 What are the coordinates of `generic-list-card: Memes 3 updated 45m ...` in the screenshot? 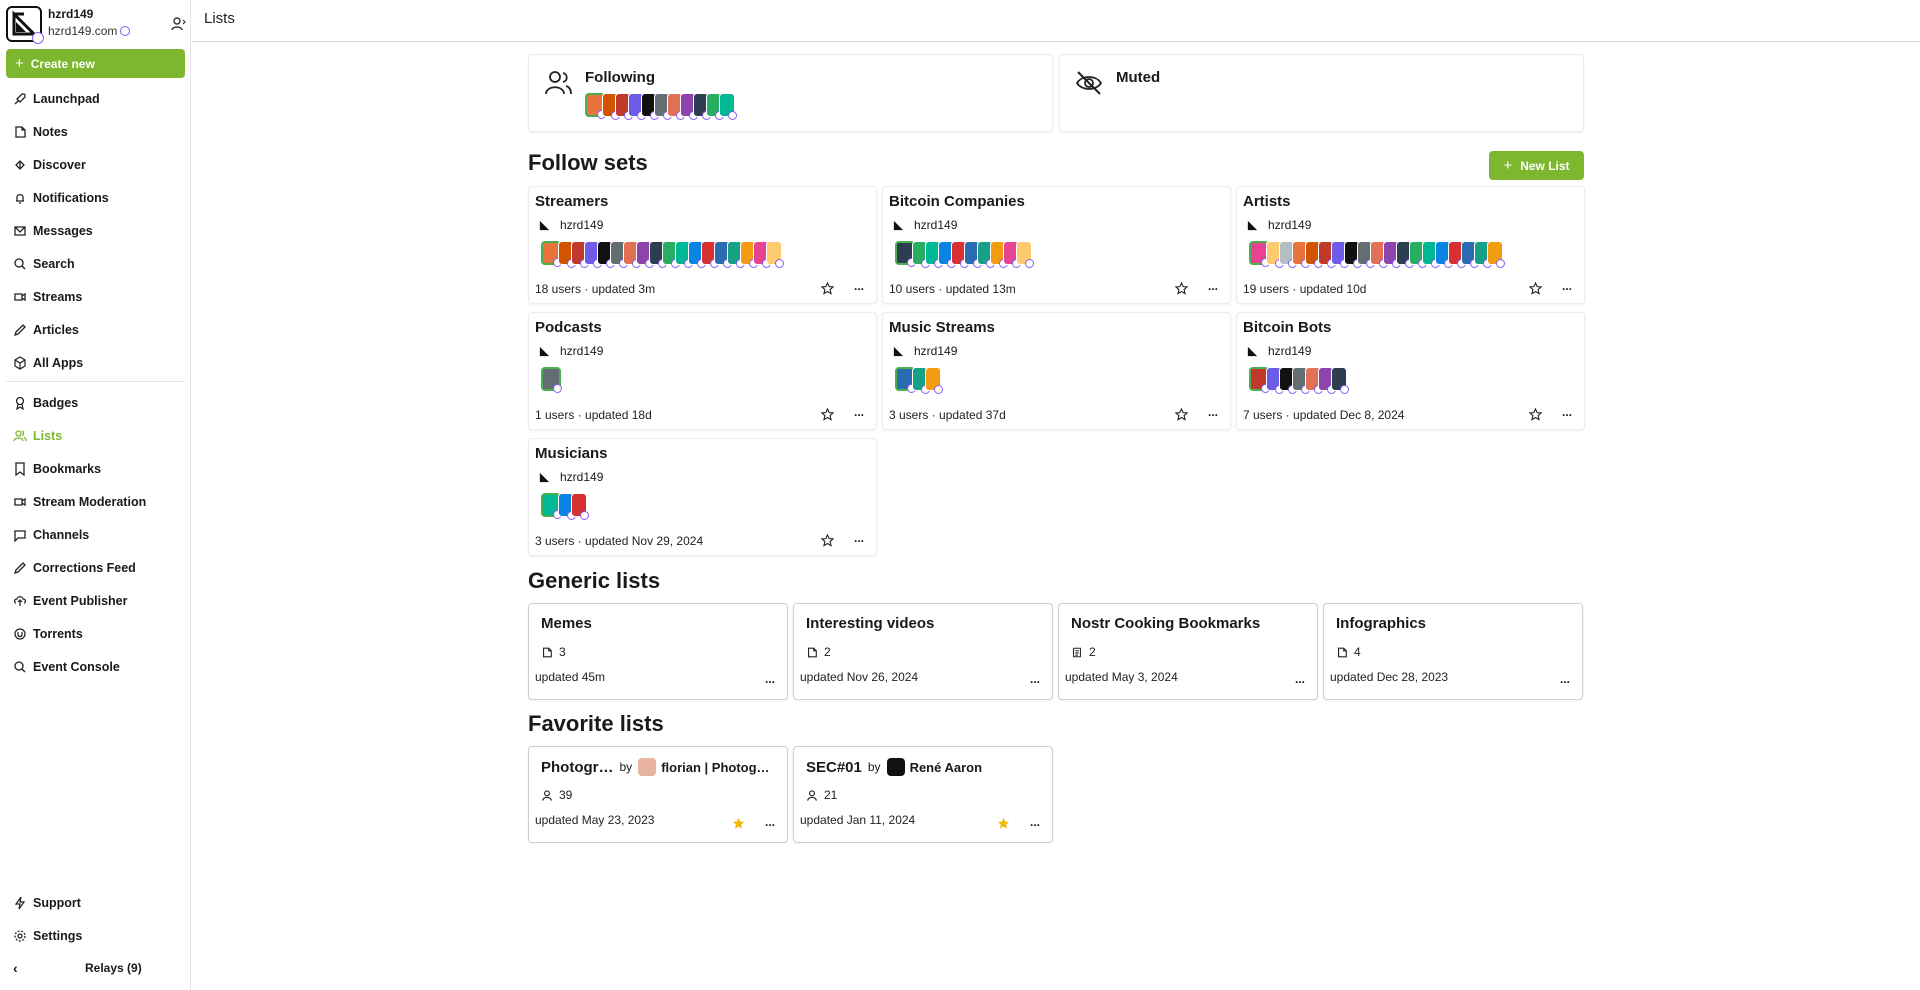 It's located at (658, 651).